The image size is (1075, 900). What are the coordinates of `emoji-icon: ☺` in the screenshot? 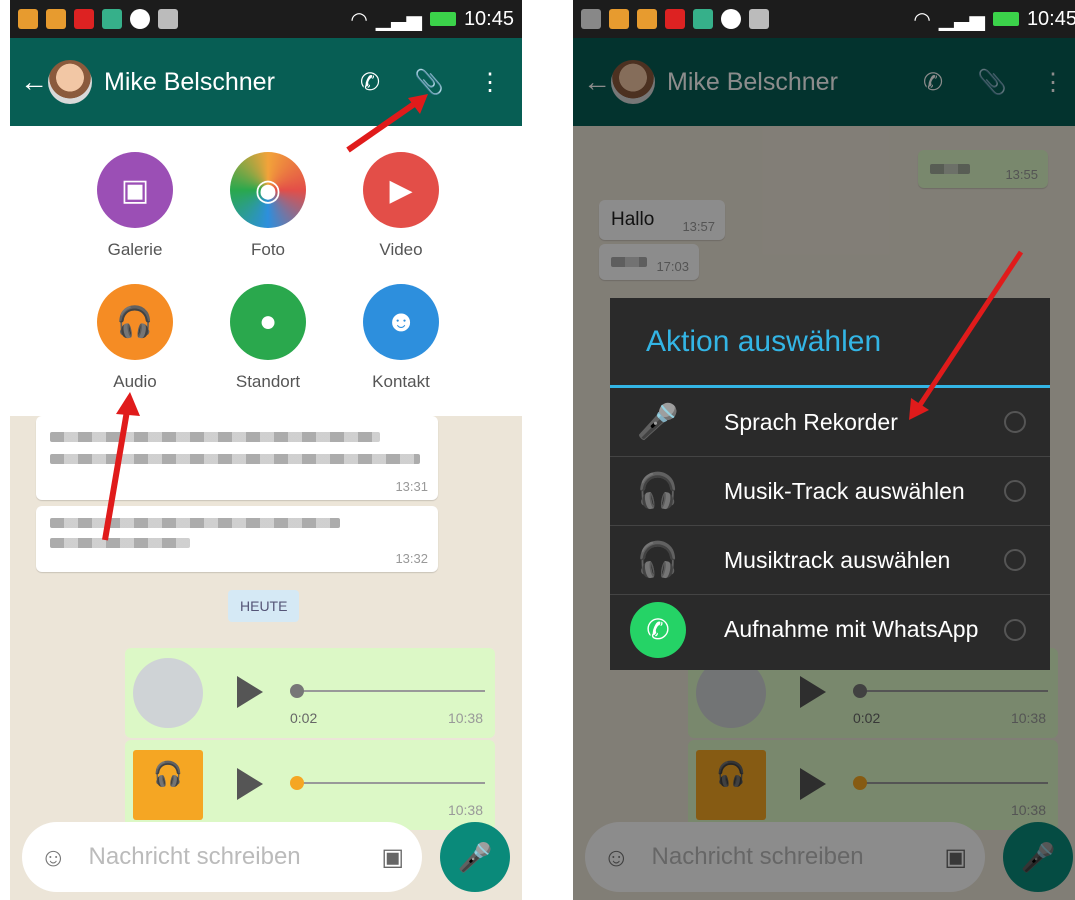 It's located at (53, 857).